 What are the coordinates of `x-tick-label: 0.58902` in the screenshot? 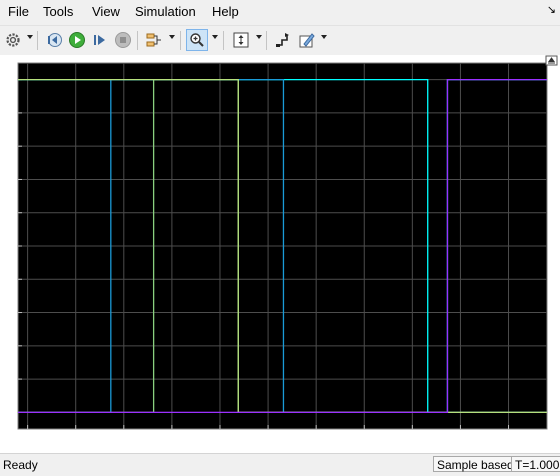 It's located at (172, 442).